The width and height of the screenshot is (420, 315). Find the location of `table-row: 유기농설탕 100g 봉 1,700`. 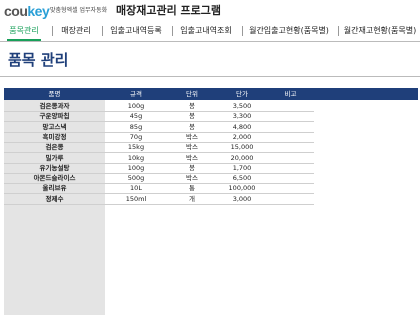

table-row: 유기농설탕 100g 봉 1,700 is located at coordinates (211, 168).